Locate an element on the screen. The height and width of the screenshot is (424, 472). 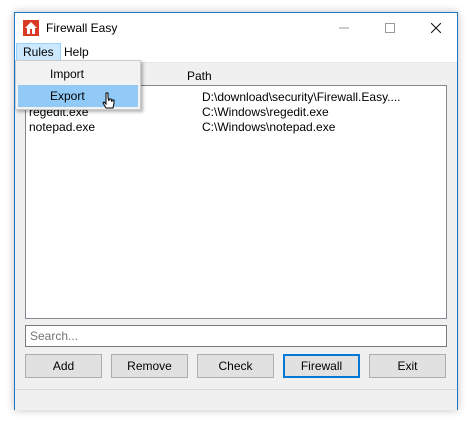
rules-dropdown-menu: Import Export is located at coordinates (78, 85).